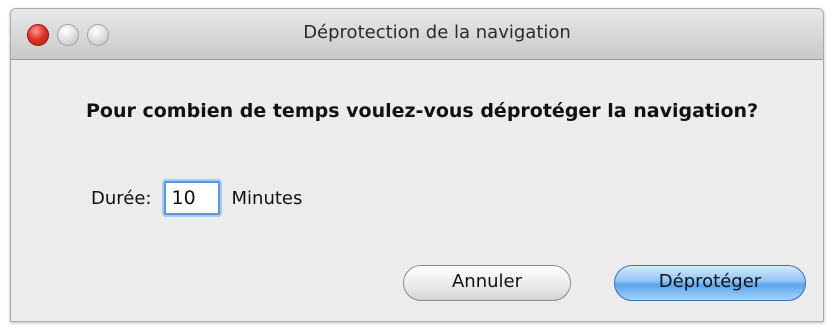 This screenshot has width=838, height=327. Describe the element at coordinates (191, 198) in the screenshot. I see `duration-minutes-input` at that location.